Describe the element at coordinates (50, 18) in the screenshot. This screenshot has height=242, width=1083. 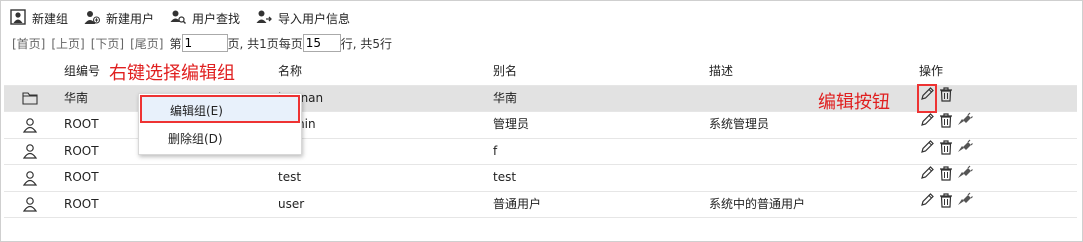
I see `new-group-label: 新建组` at that location.